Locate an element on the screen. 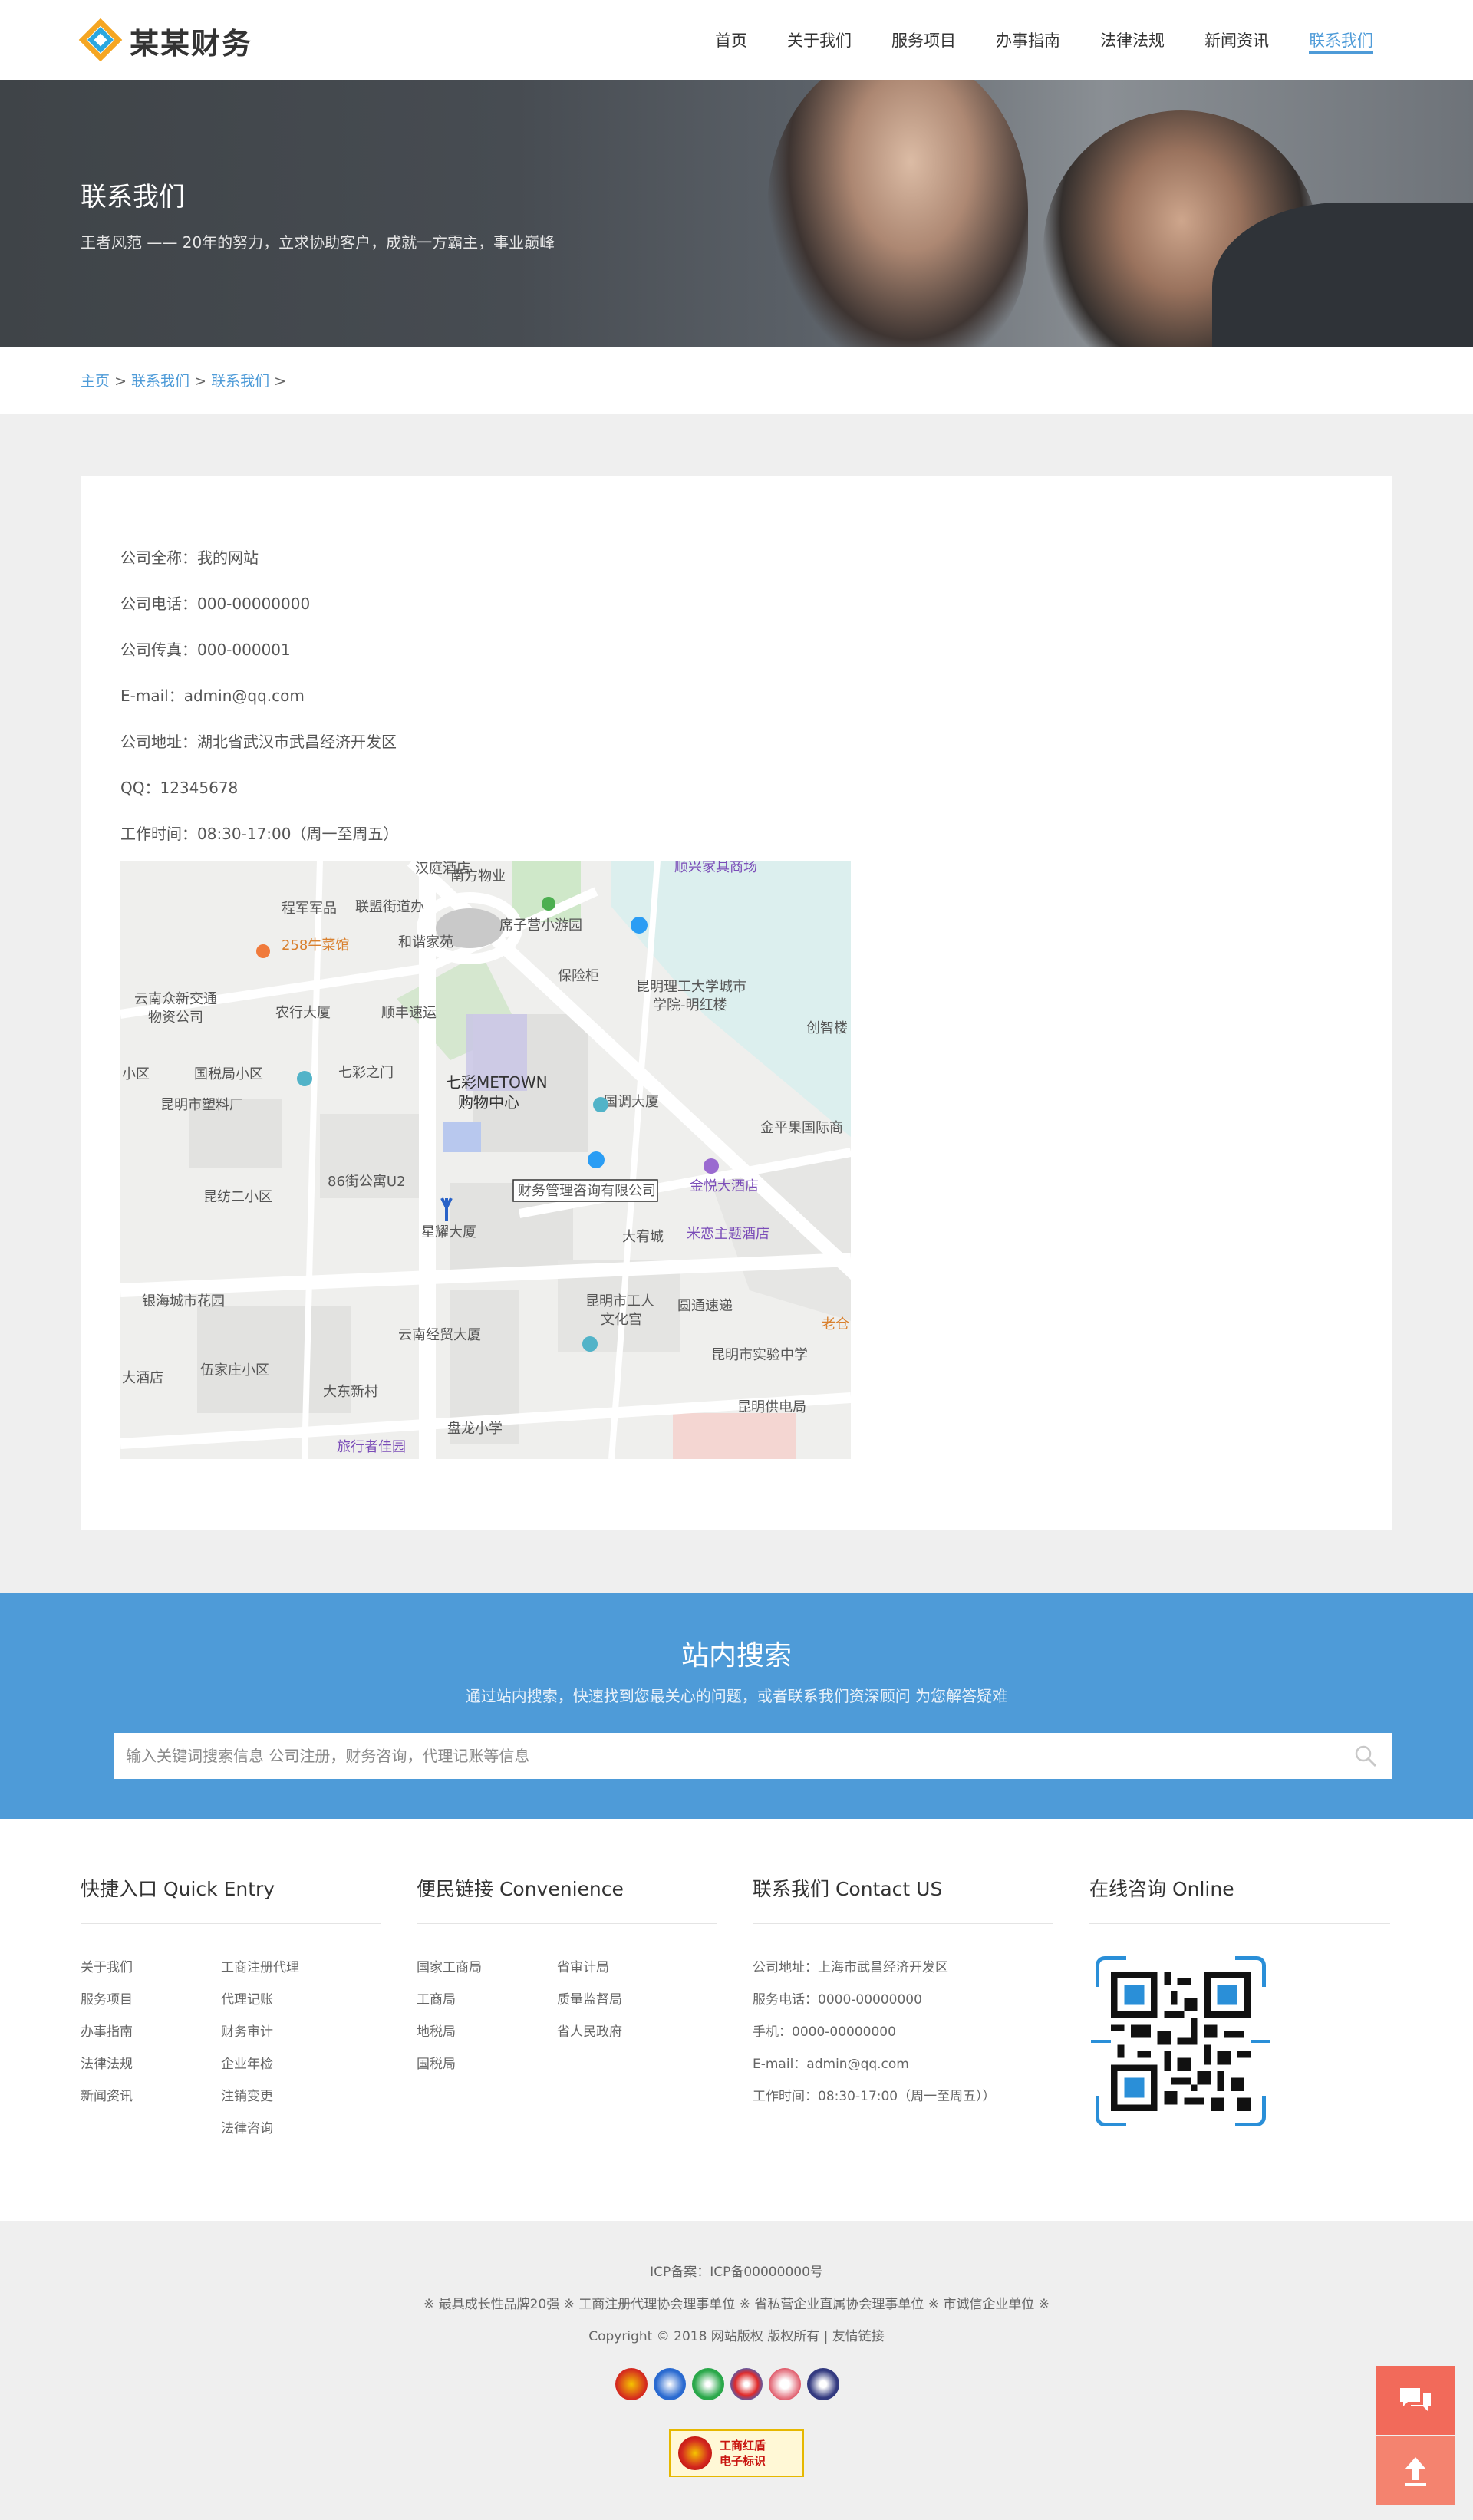 This screenshot has height=2520, width=1473. nav-contact: 联系我们 is located at coordinates (1341, 40).